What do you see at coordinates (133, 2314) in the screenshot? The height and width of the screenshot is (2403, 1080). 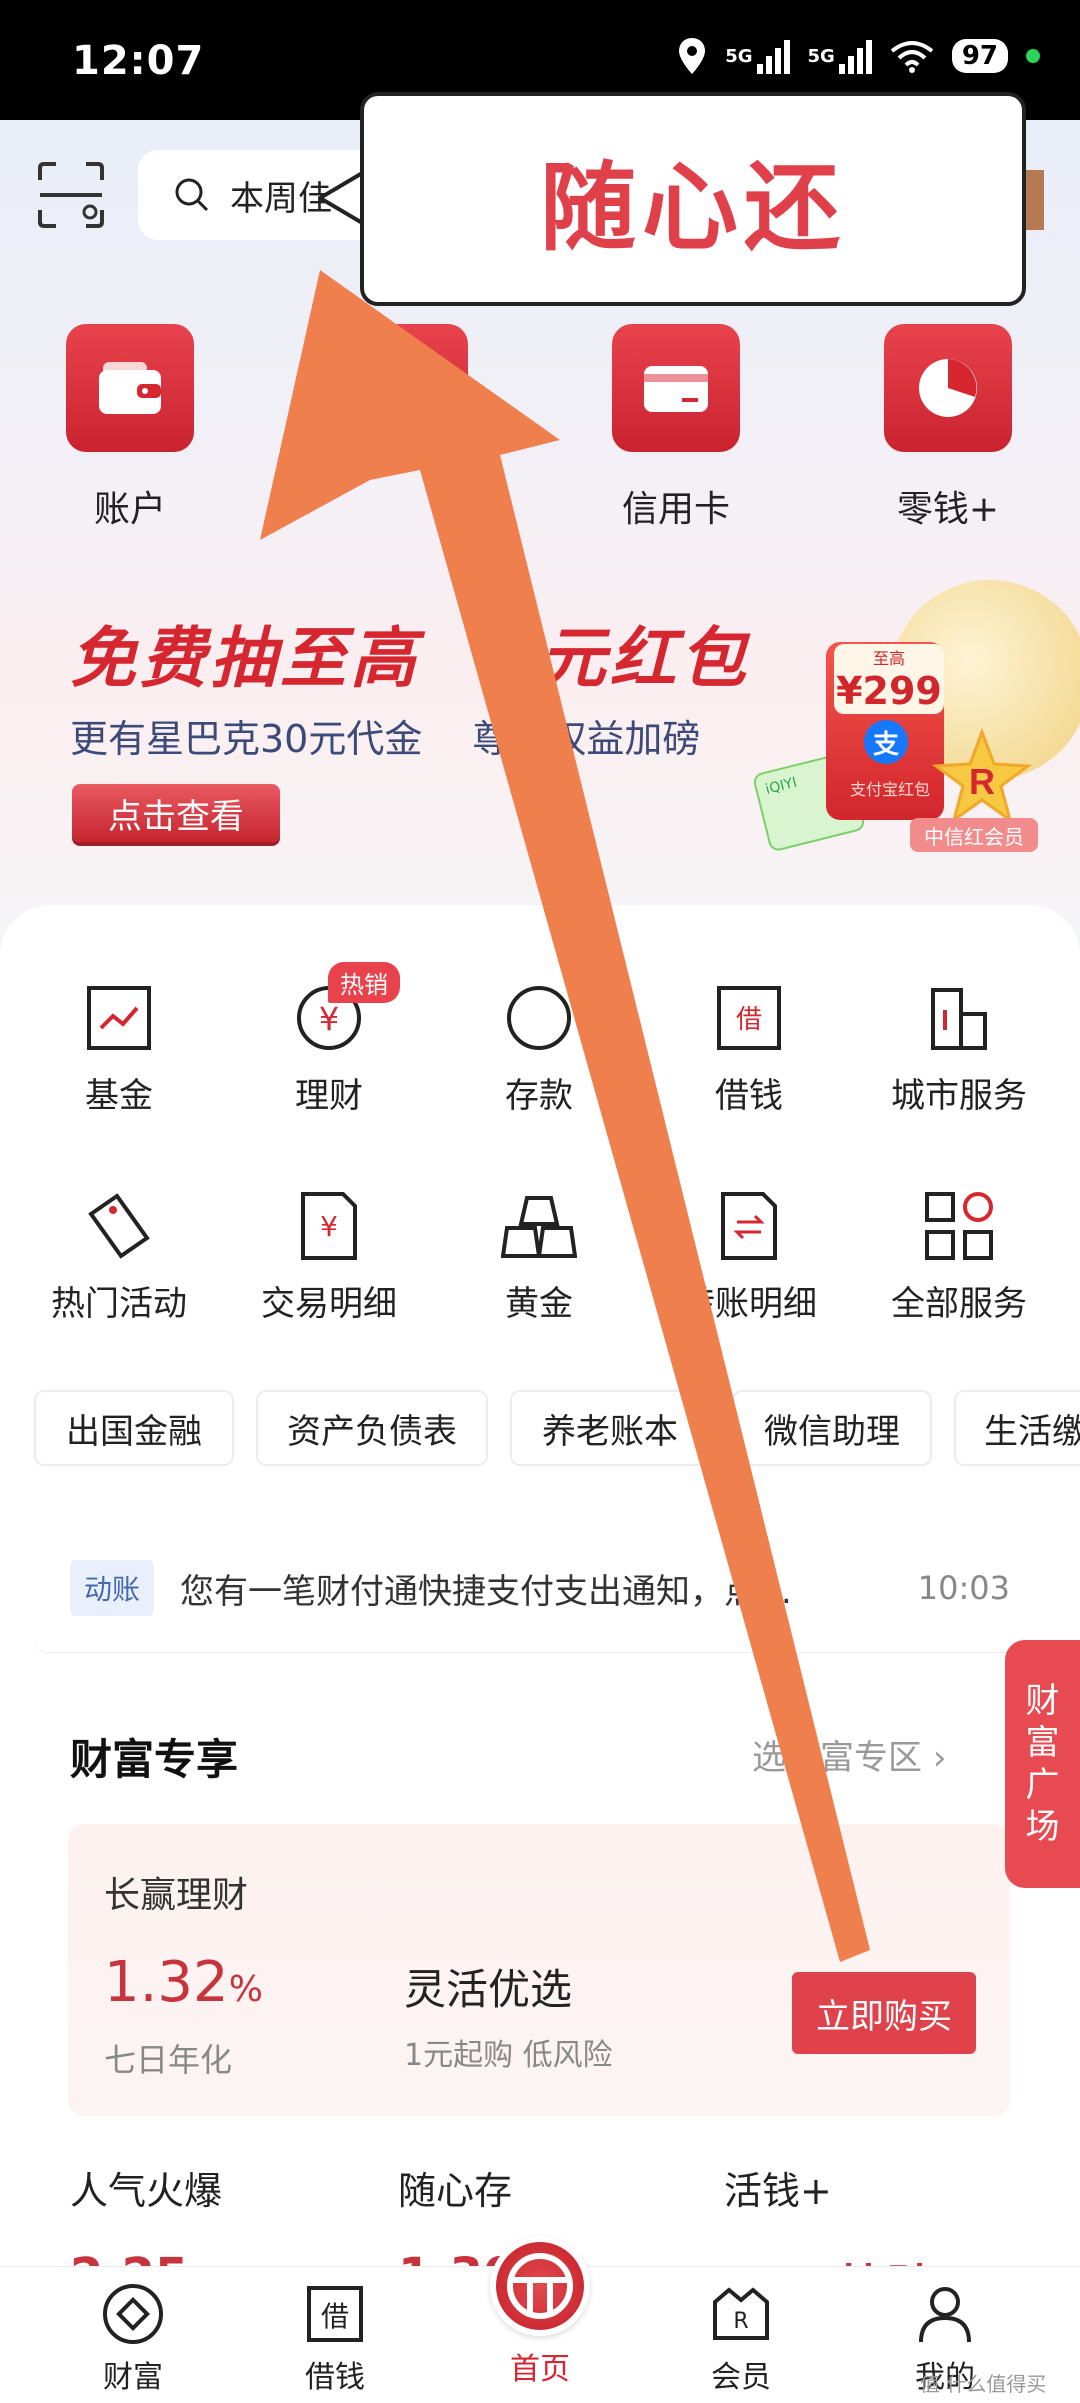 I see `wealth-icon` at bounding box center [133, 2314].